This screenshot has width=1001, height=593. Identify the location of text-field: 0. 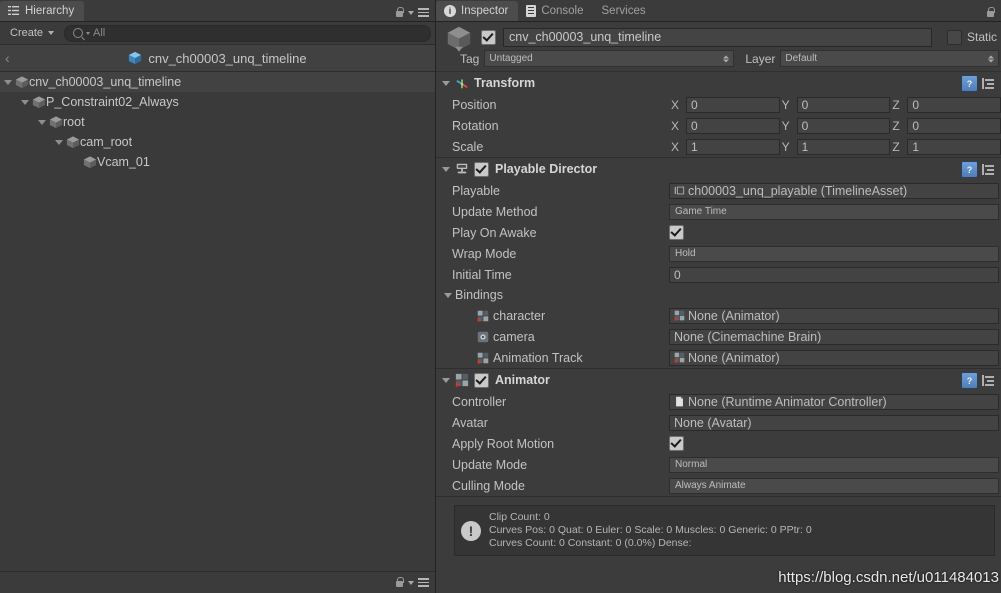
(834, 274).